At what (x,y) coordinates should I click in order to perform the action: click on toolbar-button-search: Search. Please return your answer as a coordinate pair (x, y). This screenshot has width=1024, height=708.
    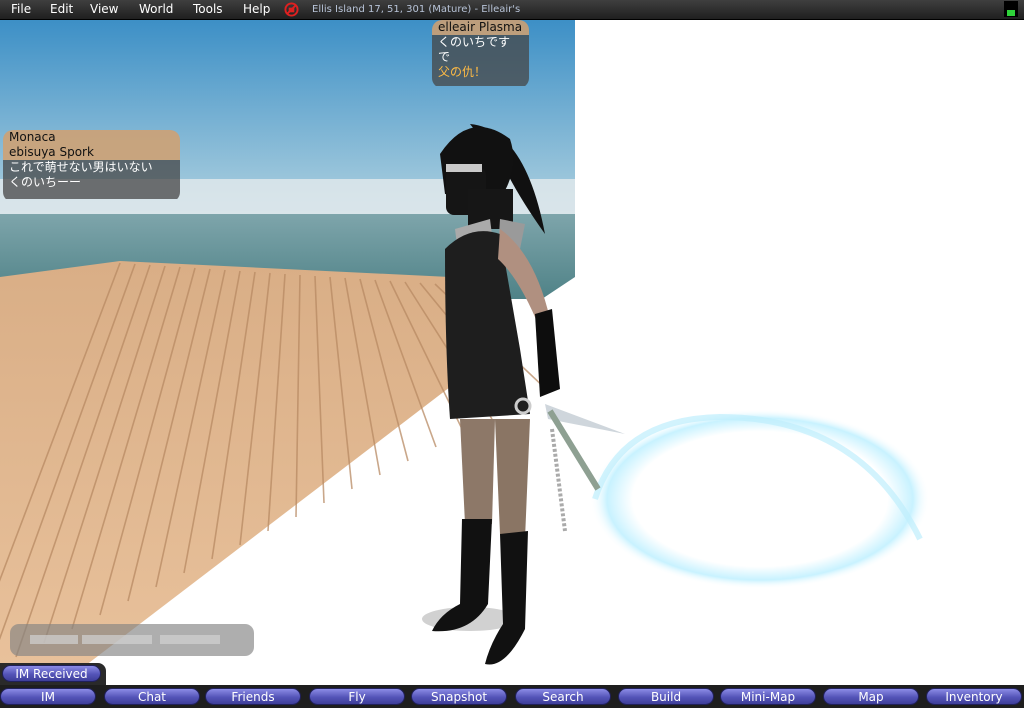
    Looking at the image, I should click on (563, 696).